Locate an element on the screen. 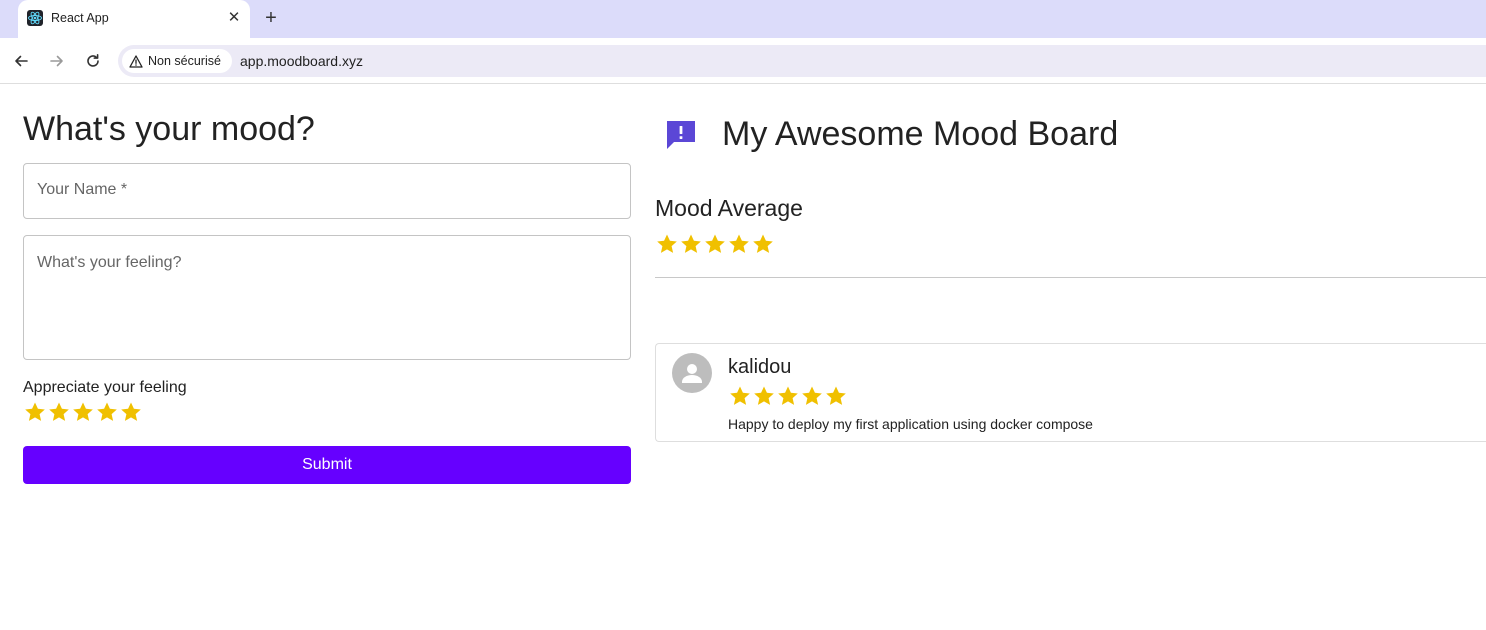 Image resolution: width=1486 pixels, height=630 pixels. reload-icon is located at coordinates (93, 61).